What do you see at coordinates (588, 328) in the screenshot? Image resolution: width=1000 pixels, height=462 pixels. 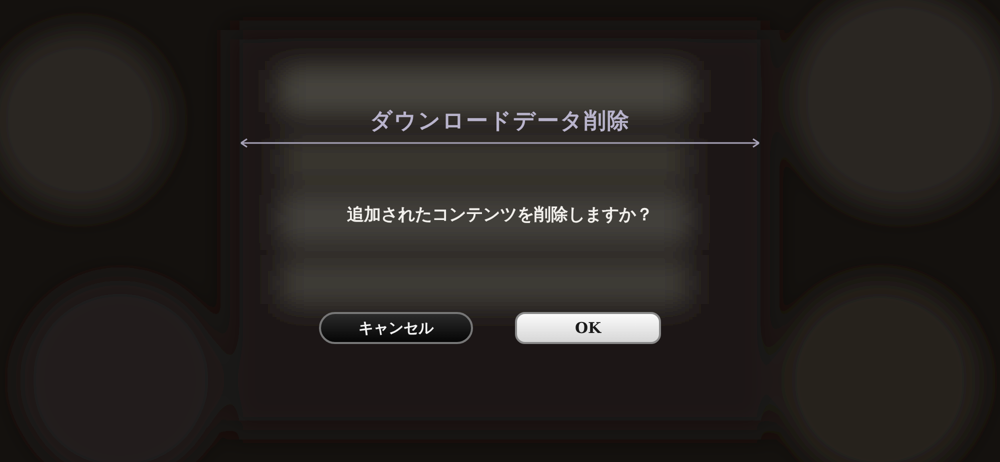 I see `ok-button: OK` at bounding box center [588, 328].